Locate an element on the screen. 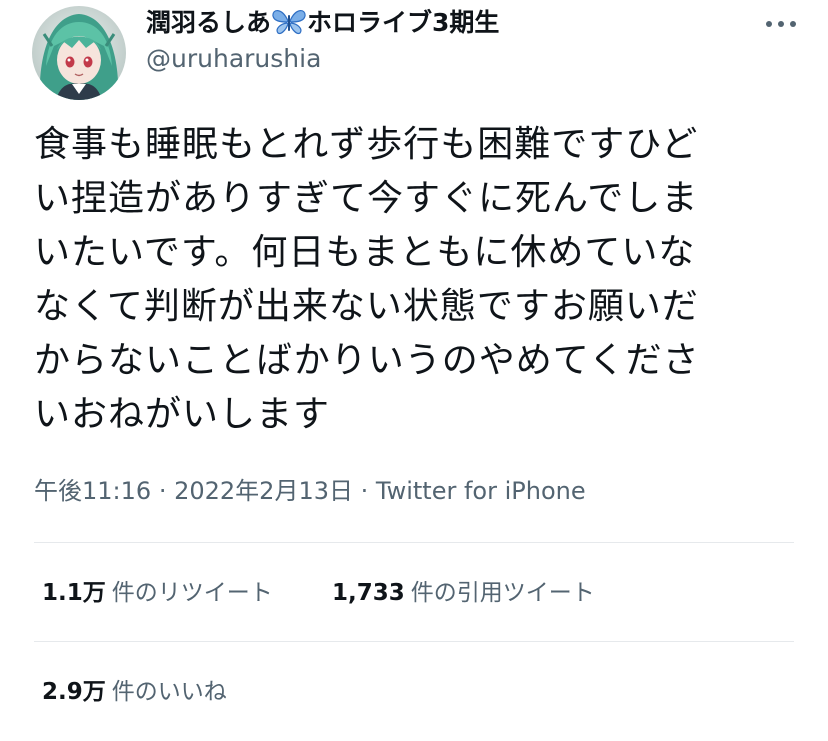  quotes-stat: 1,733 件の引用ツイート is located at coordinates (463, 593).